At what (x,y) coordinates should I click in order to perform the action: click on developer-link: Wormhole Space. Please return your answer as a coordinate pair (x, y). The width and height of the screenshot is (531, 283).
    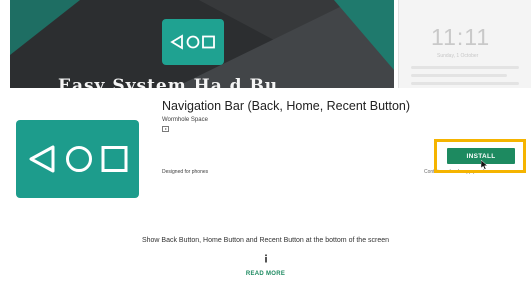
    Looking at the image, I should click on (185, 120).